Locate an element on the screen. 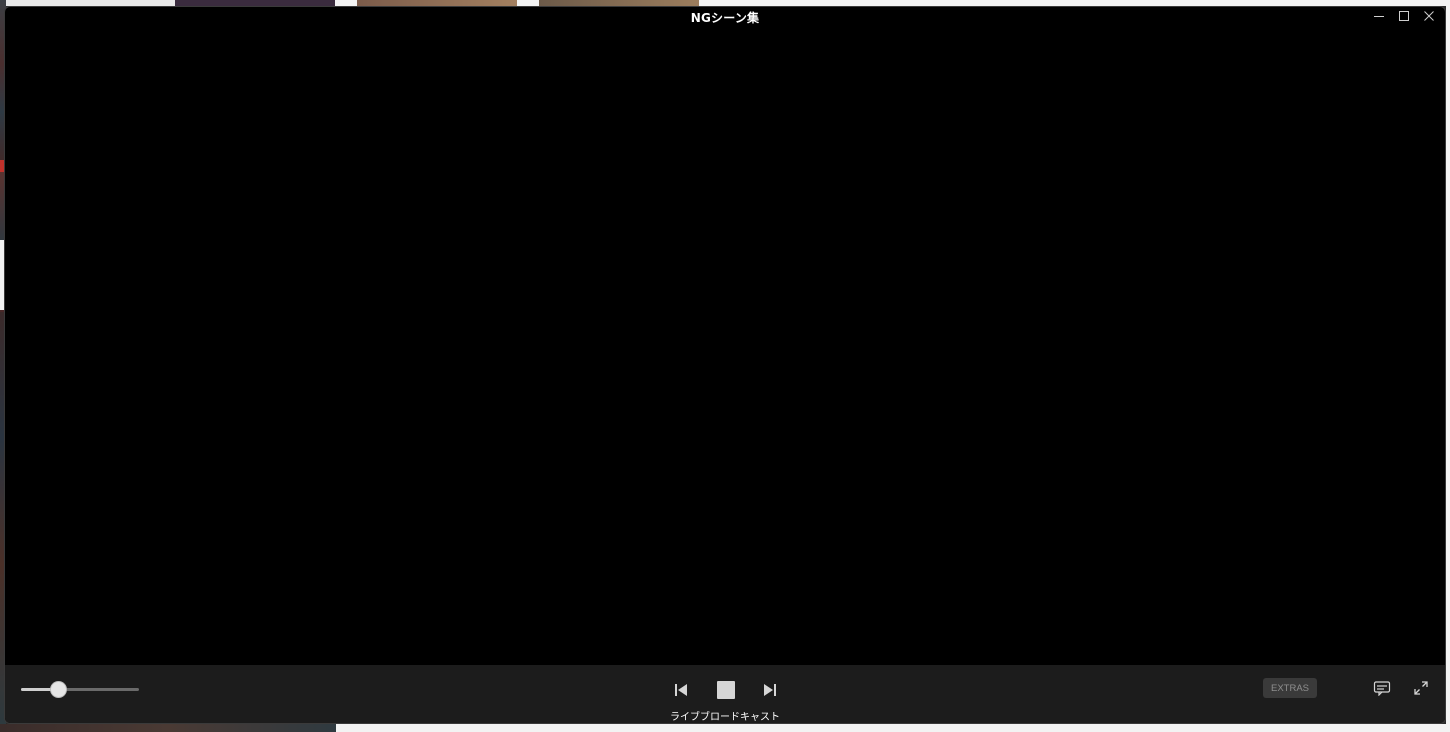  close-button is located at coordinates (1428, 16).